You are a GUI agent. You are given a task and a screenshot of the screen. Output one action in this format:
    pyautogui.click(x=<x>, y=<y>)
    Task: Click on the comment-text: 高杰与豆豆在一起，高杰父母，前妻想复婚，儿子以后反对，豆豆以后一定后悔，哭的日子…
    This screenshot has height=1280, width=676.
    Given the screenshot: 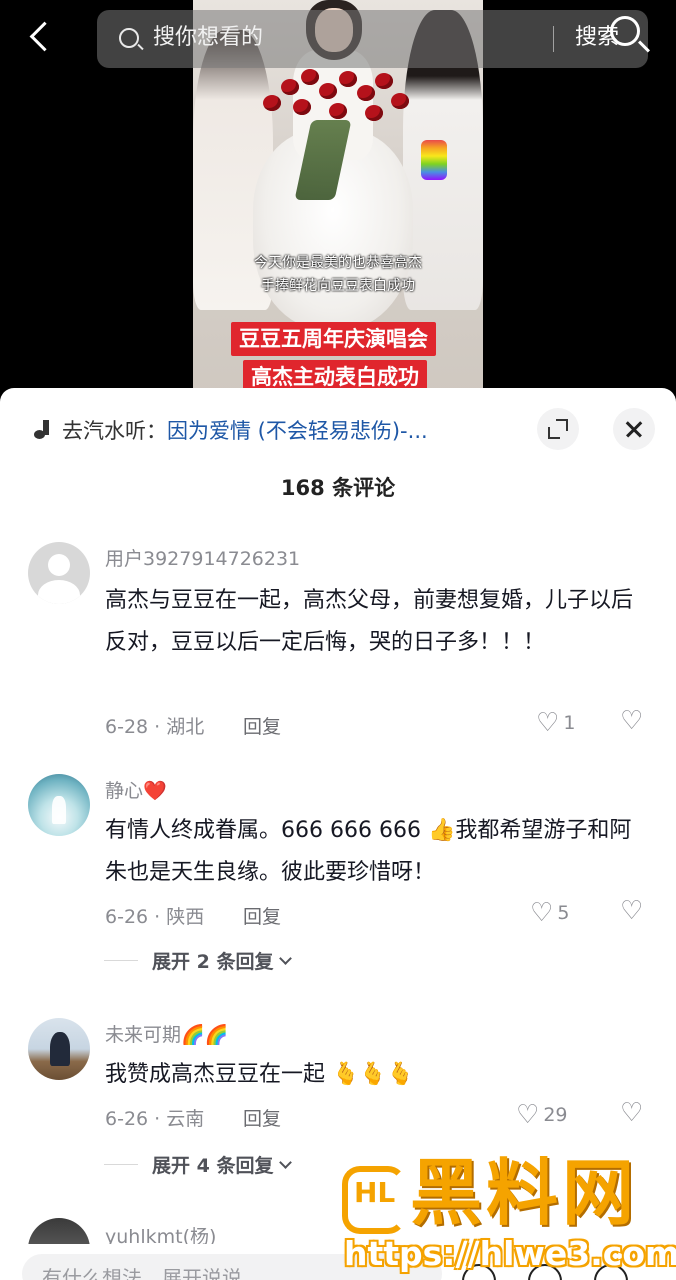 What is the action you would take?
    pyautogui.click(x=369, y=621)
    